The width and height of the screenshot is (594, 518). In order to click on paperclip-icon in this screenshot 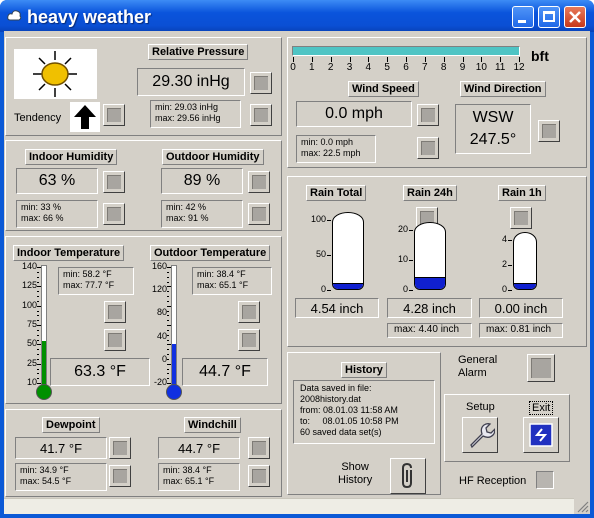, I will do `click(407, 475)`.